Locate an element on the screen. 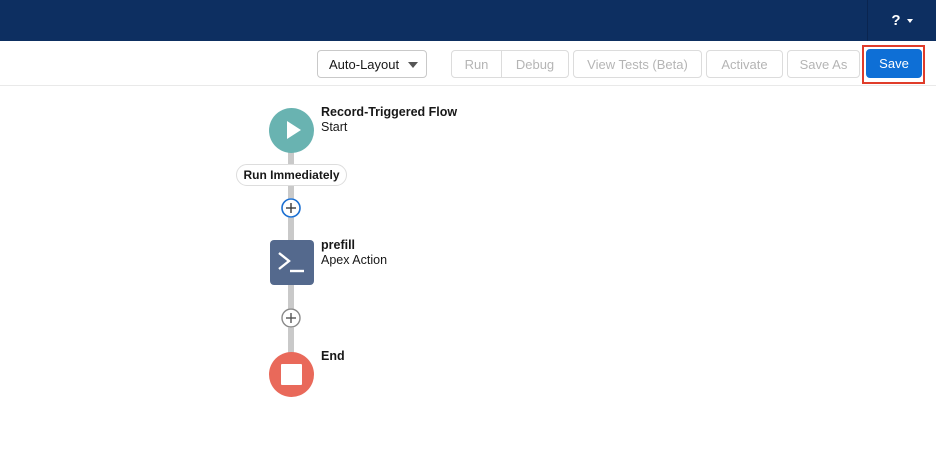 This screenshot has width=936, height=474. run-immediately-label: Run Immediately is located at coordinates (291, 175).